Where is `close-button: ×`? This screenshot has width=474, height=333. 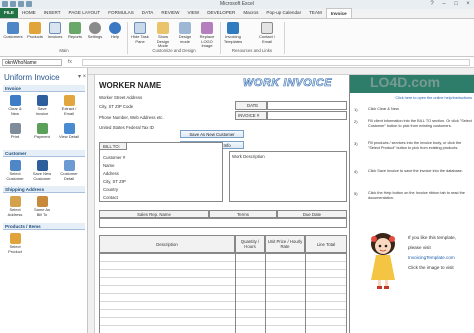 close-button: × is located at coordinates (468, 4).